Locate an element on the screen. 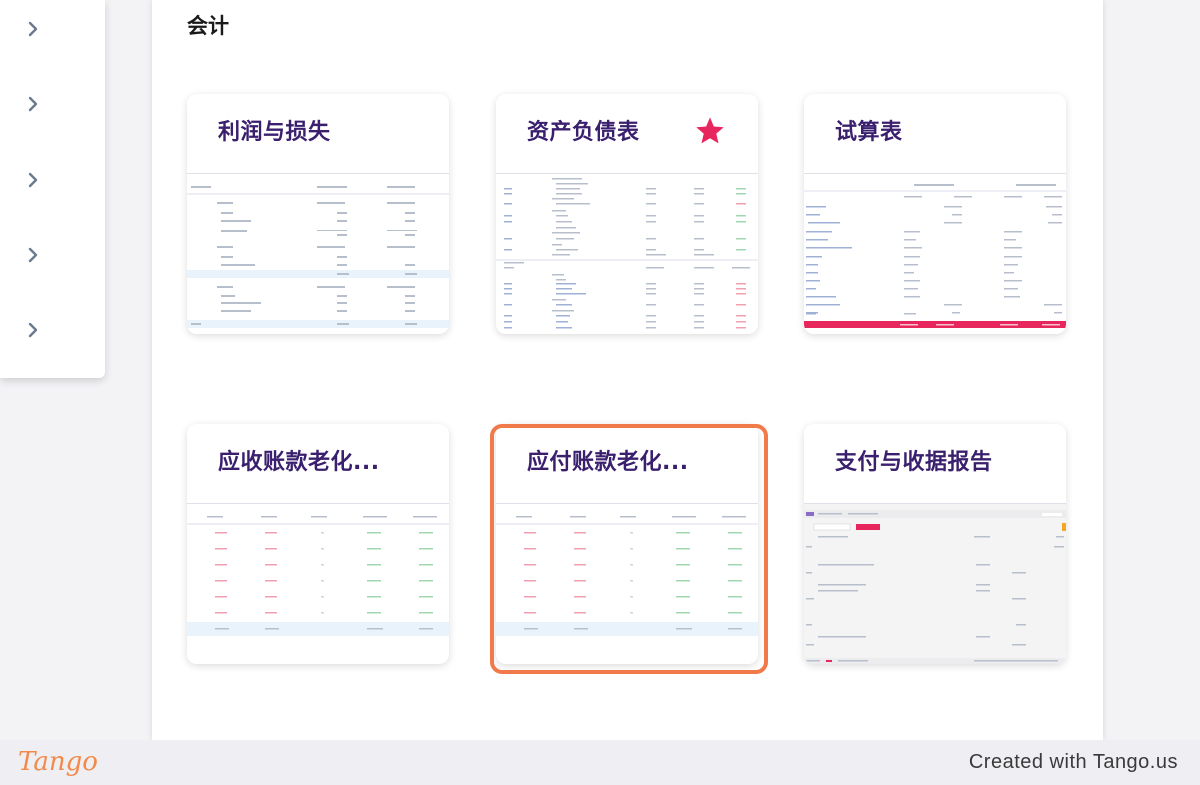  card-header: 支付与收据报告 is located at coordinates (935, 464).